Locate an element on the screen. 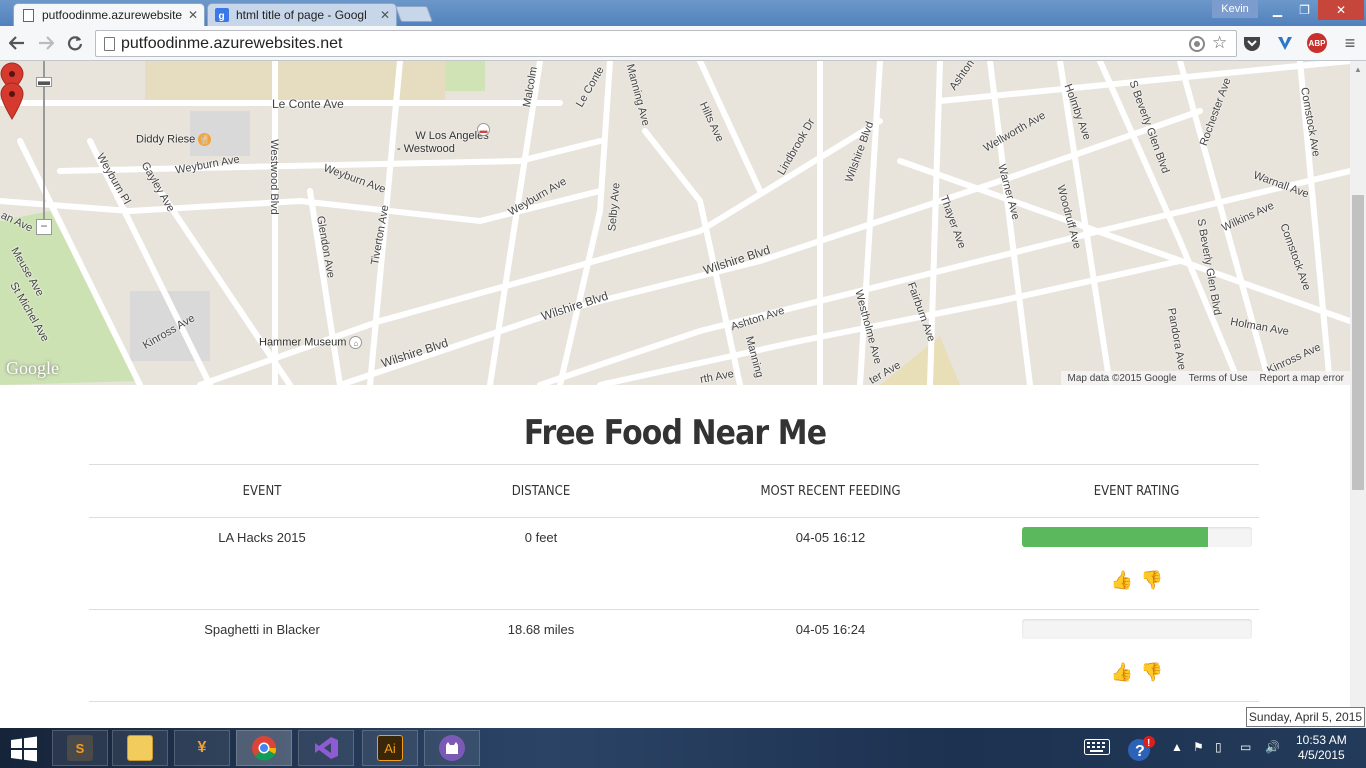 Image resolution: width=1366 pixels, height=768 pixels. pocket-icon is located at coordinates (1252, 43).